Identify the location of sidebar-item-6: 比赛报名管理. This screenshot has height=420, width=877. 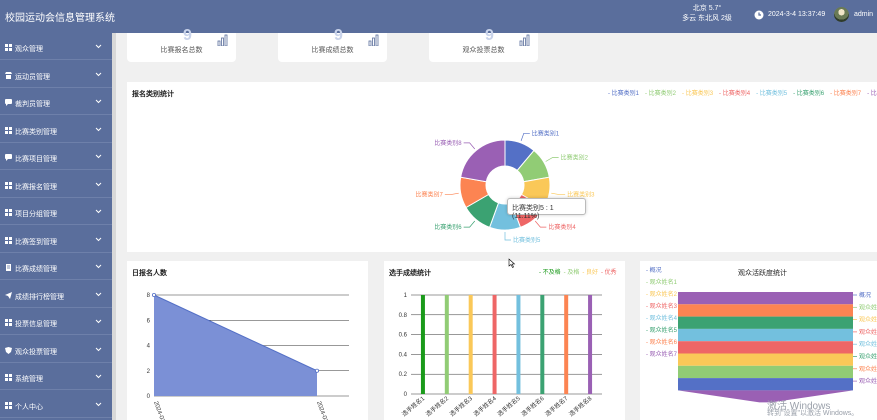
(56, 184).